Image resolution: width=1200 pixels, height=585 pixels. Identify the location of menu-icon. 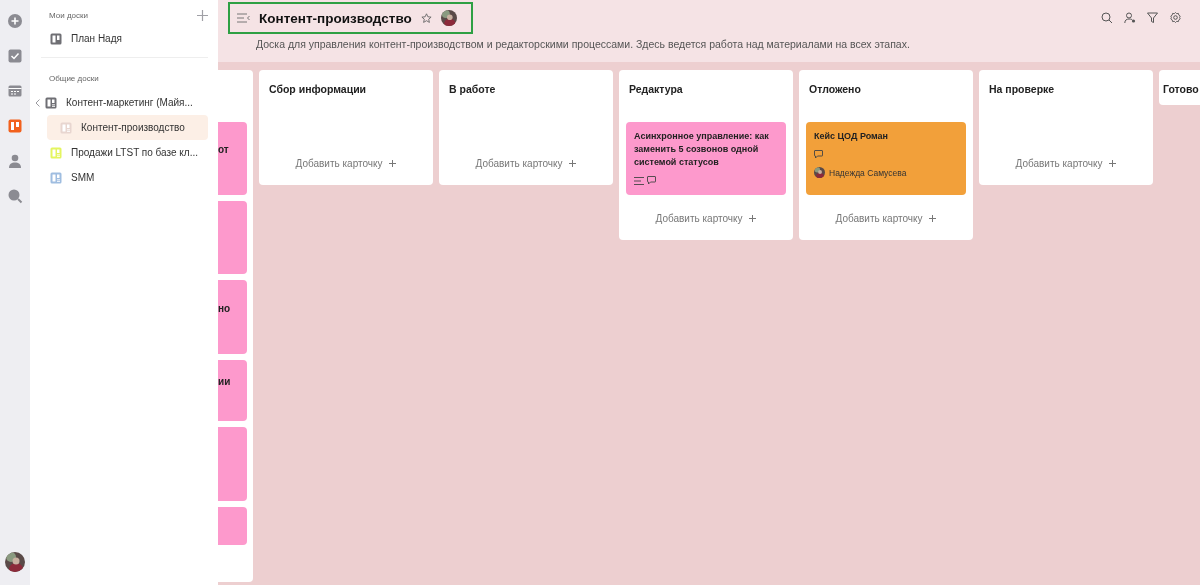
(243, 18).